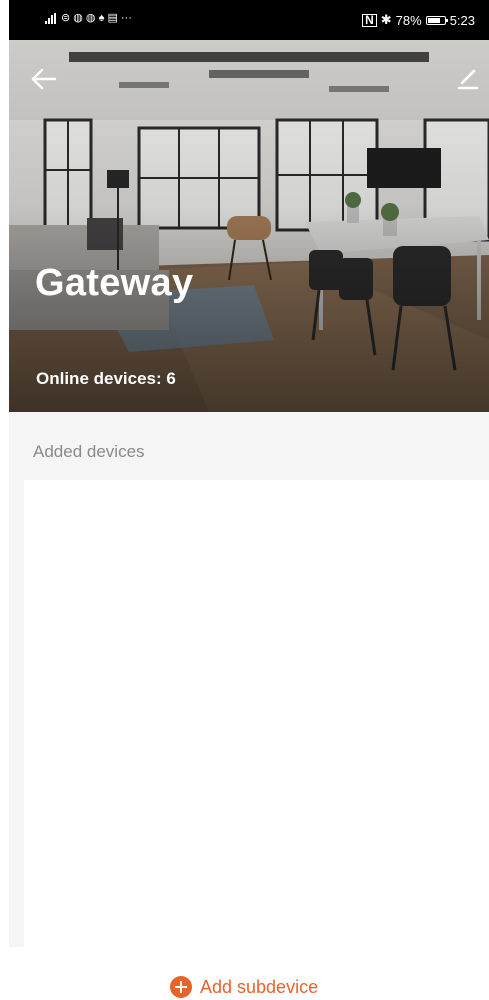 The height and width of the screenshot is (1000, 489). I want to click on add-subdevice-button: Add subdevice, so click(244, 987).